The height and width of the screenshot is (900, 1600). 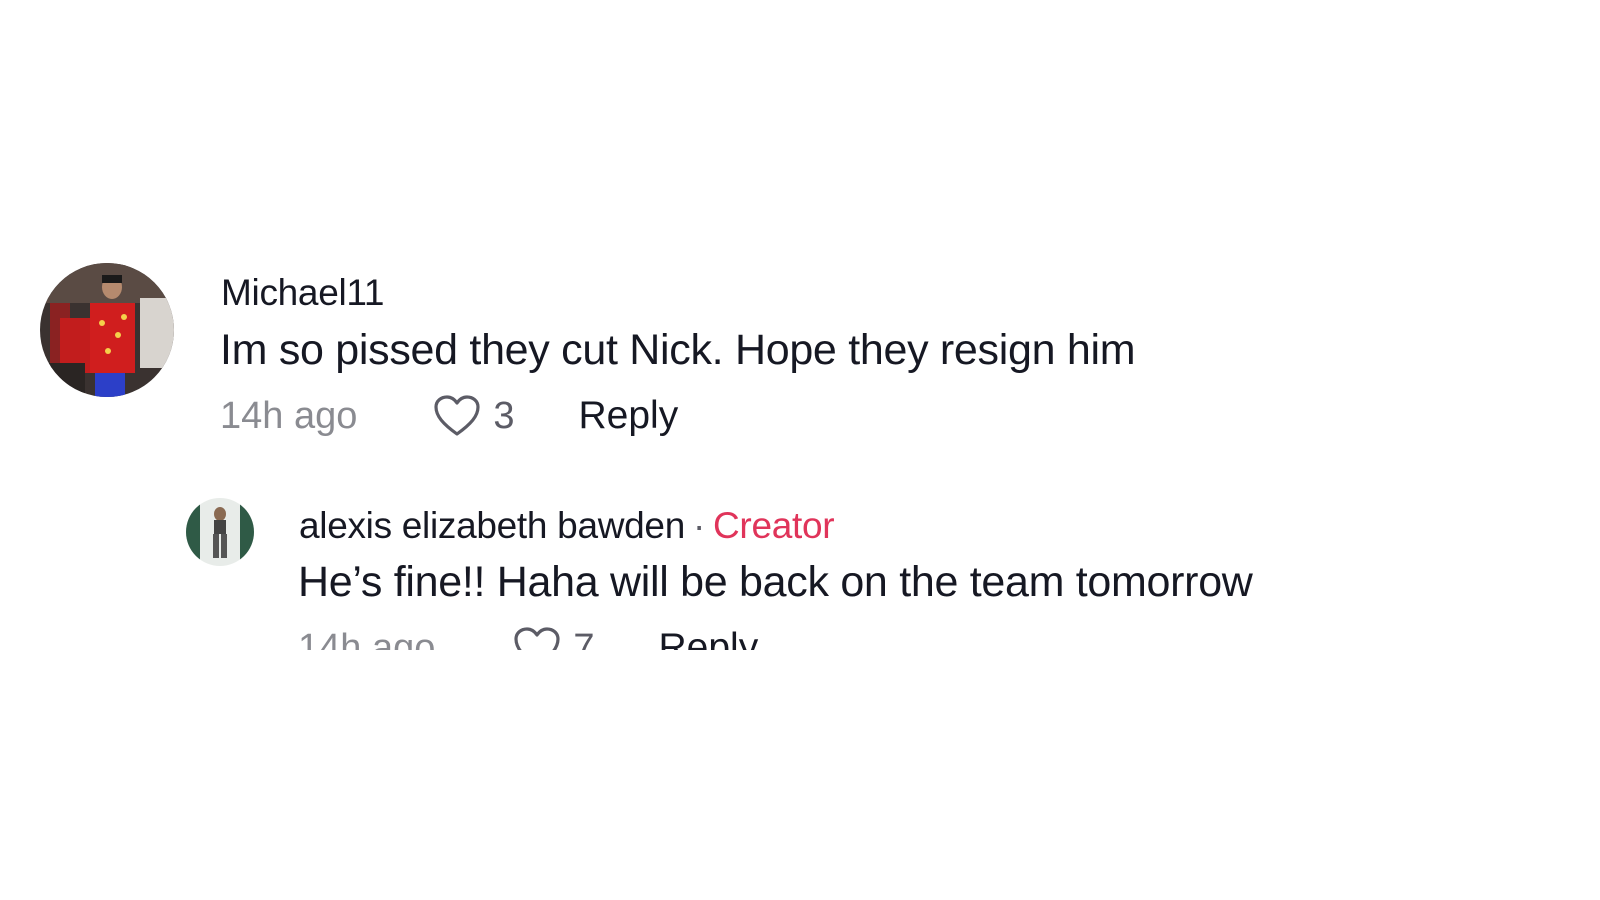 What do you see at coordinates (289, 415) in the screenshot?
I see `comment-timestamp: 14h ago` at bounding box center [289, 415].